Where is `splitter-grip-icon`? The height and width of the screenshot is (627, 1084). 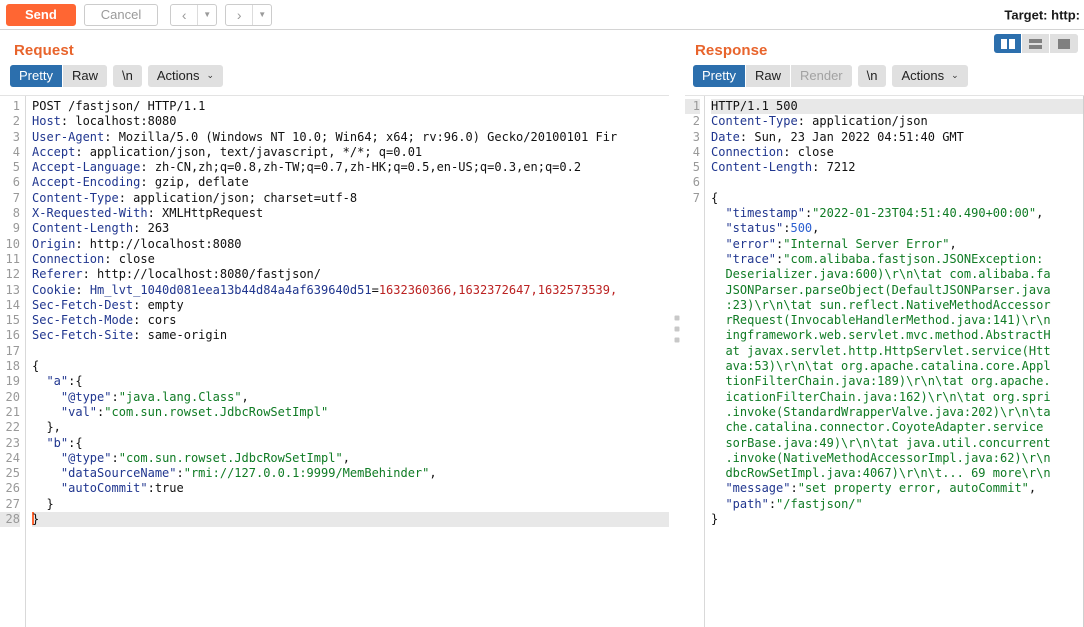 splitter-grip-icon is located at coordinates (677, 328).